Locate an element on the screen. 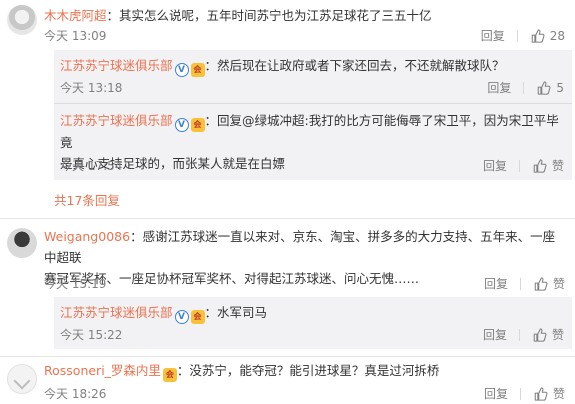 This screenshot has width=575, height=404. reply-body: ：水军司马 is located at coordinates (236, 312).